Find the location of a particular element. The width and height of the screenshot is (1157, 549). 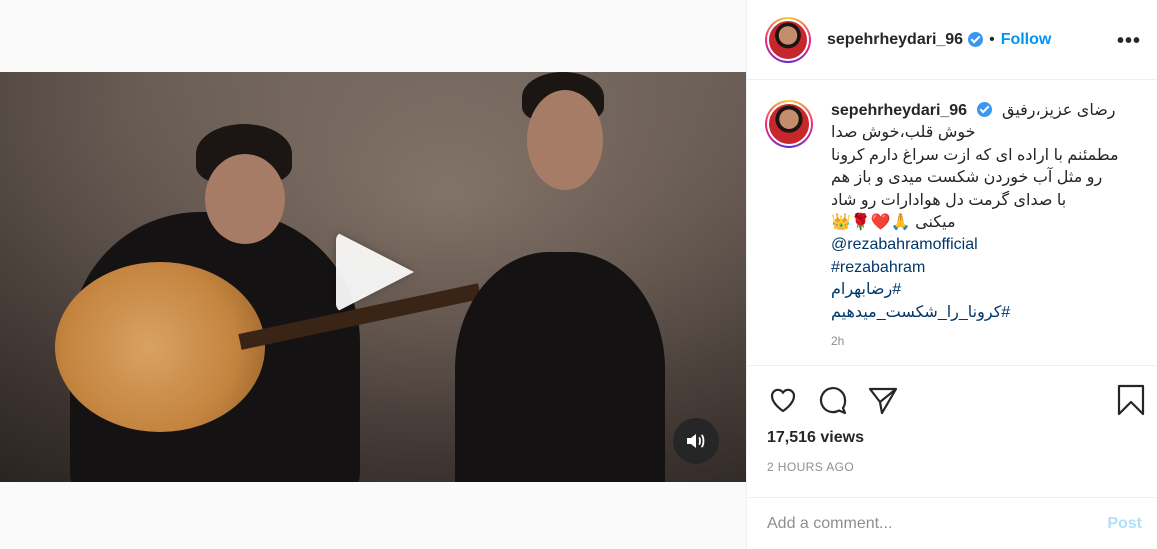

caption-username: sepehrheydari_96 is located at coordinates (899, 110).